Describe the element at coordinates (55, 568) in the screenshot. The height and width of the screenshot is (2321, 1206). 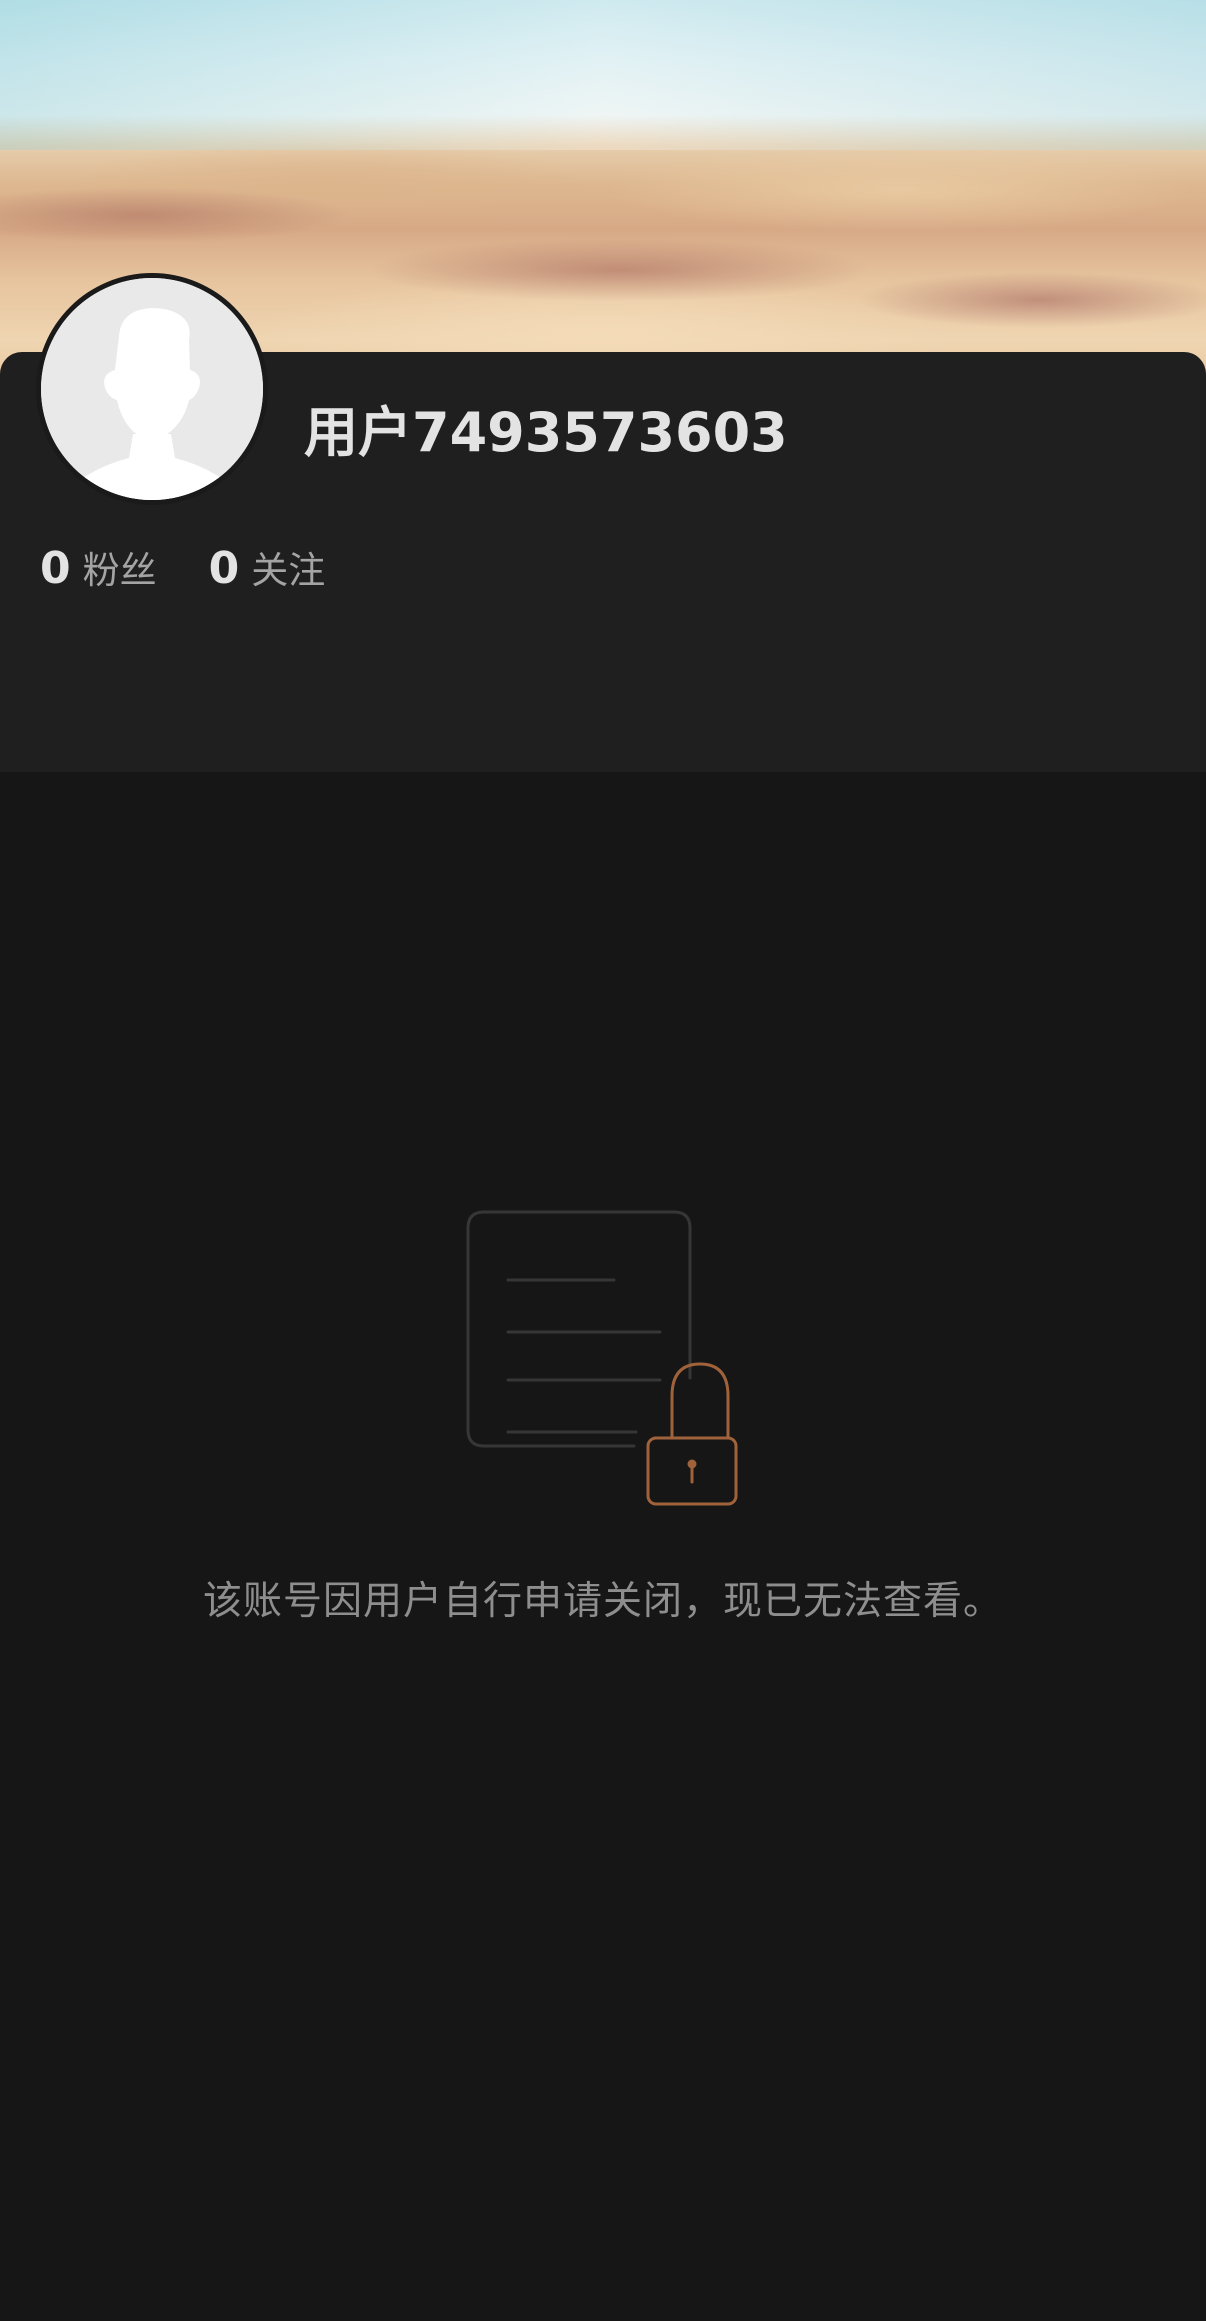
I see `followers-count: 0` at that location.